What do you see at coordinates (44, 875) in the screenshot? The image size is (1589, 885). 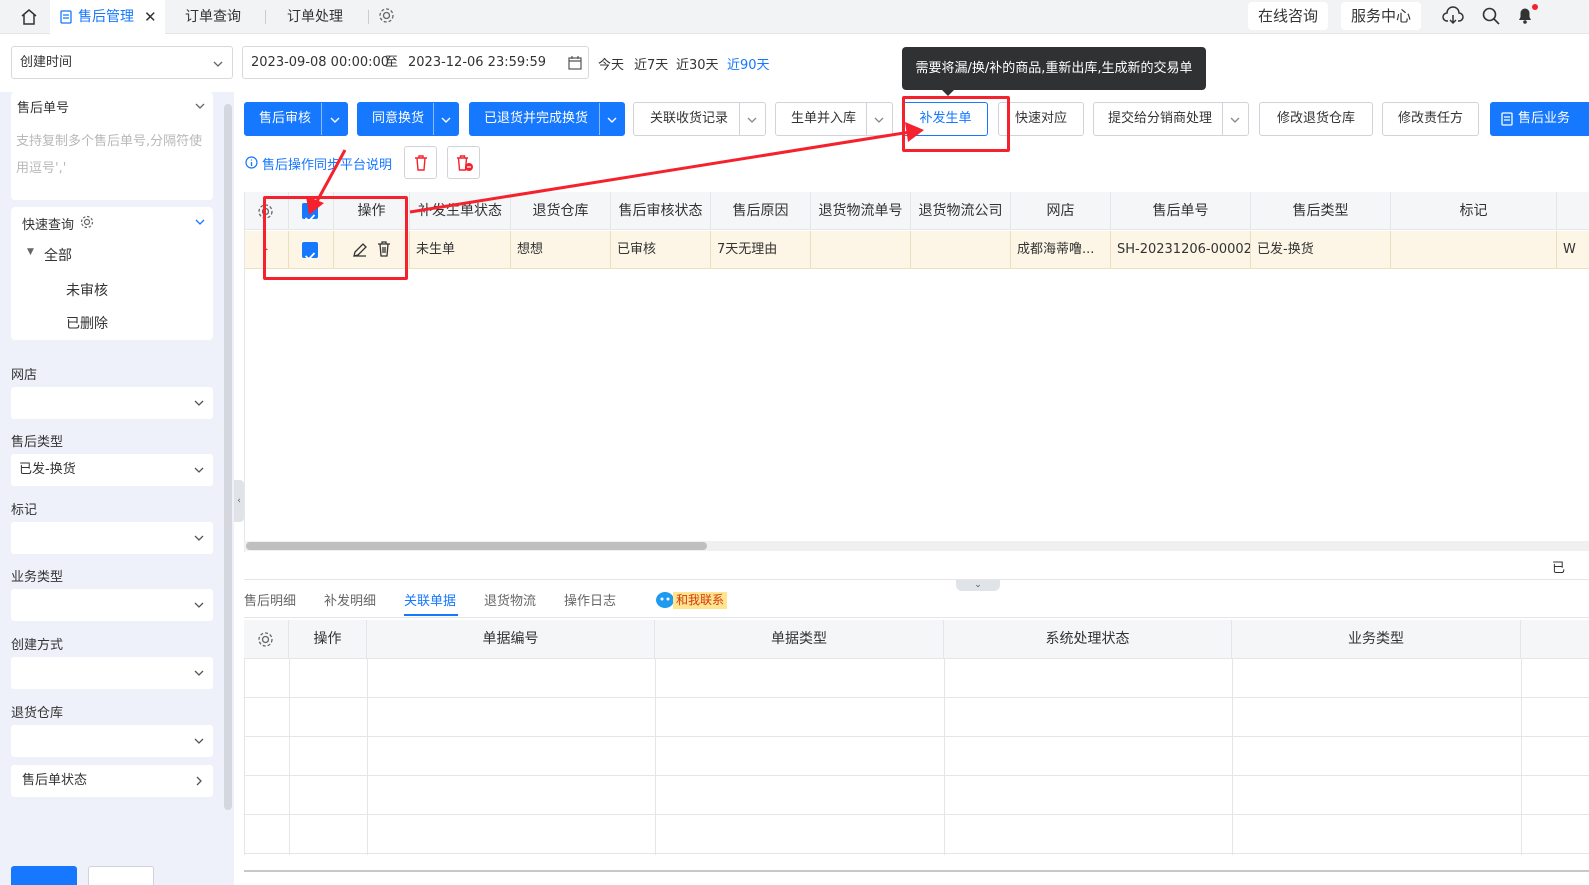 I see `search-button` at bounding box center [44, 875].